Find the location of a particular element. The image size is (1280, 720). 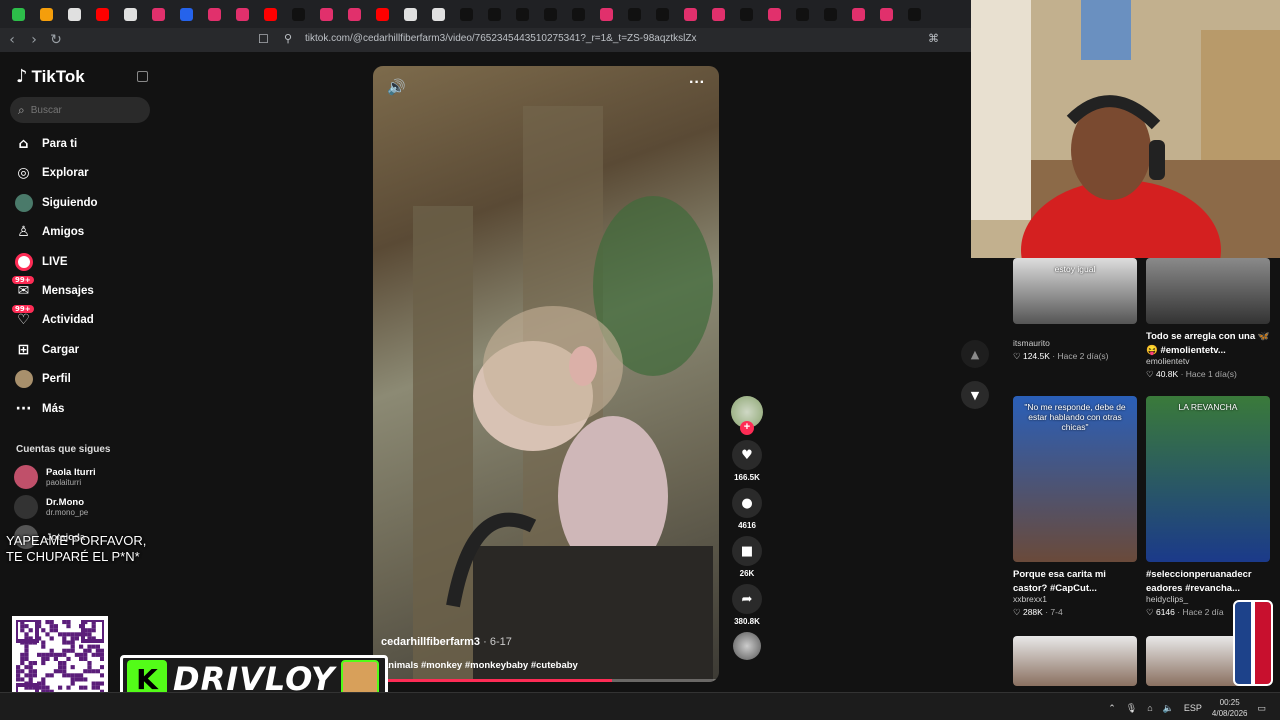

related-likes: ♡ 124.5K is located at coordinates (1031, 356).